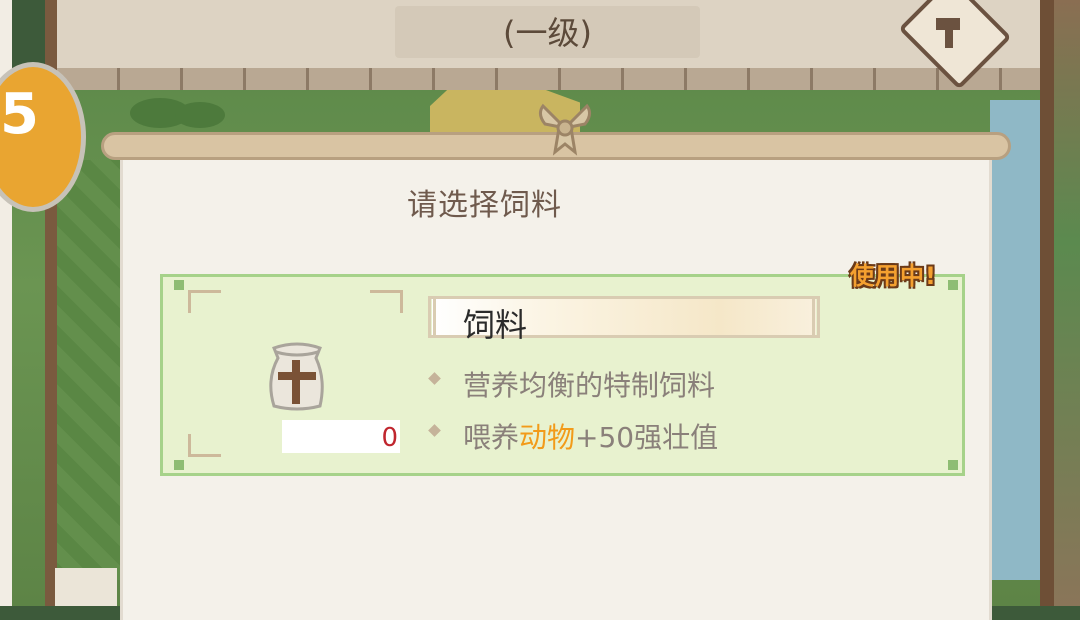 This screenshot has width=1080, height=620. Describe the element at coordinates (950, 30) in the screenshot. I see `hammer-icon` at that location.